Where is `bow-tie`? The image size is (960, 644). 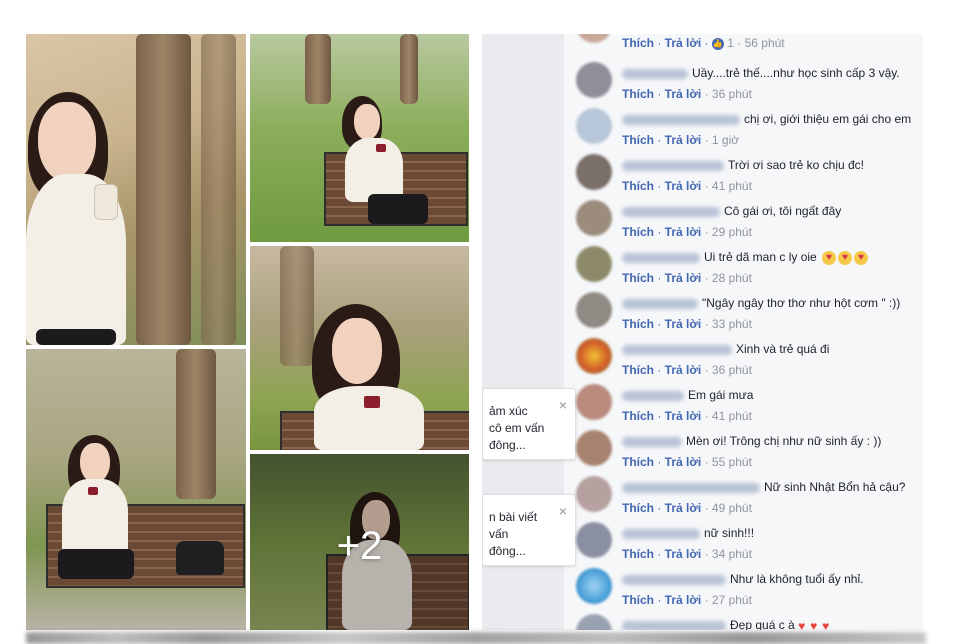 bow-tie is located at coordinates (93, 491).